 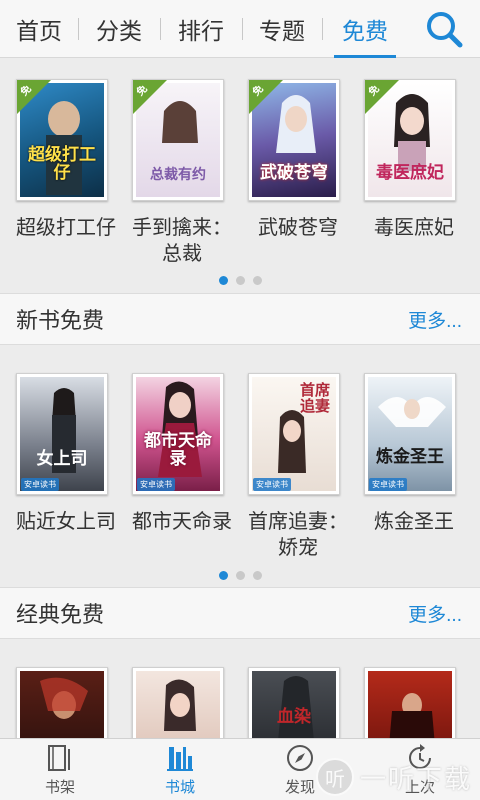 I want to click on book-title: 武破苍穹, so click(x=298, y=228).